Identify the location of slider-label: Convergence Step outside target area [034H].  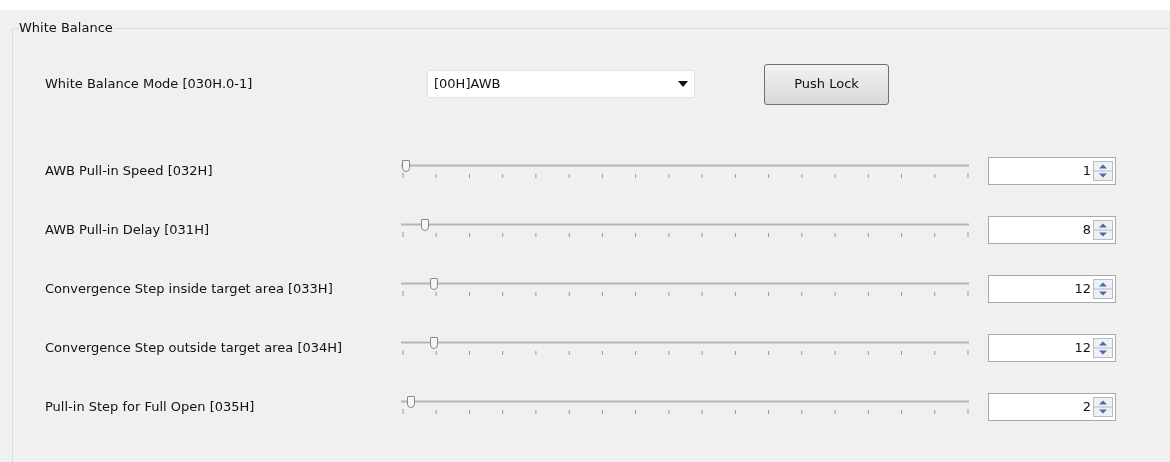
(194, 348).